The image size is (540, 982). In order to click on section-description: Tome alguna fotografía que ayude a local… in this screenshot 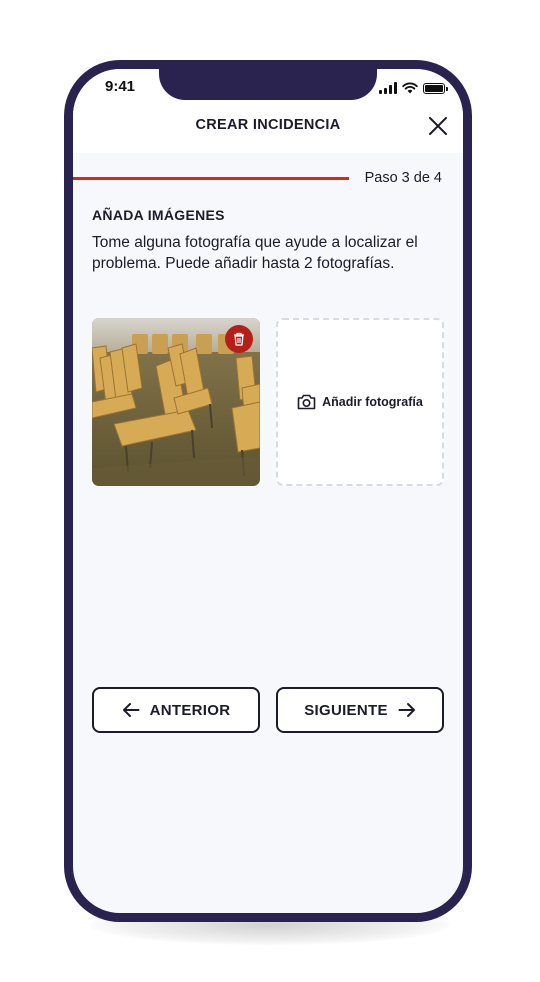, I will do `click(255, 253)`.